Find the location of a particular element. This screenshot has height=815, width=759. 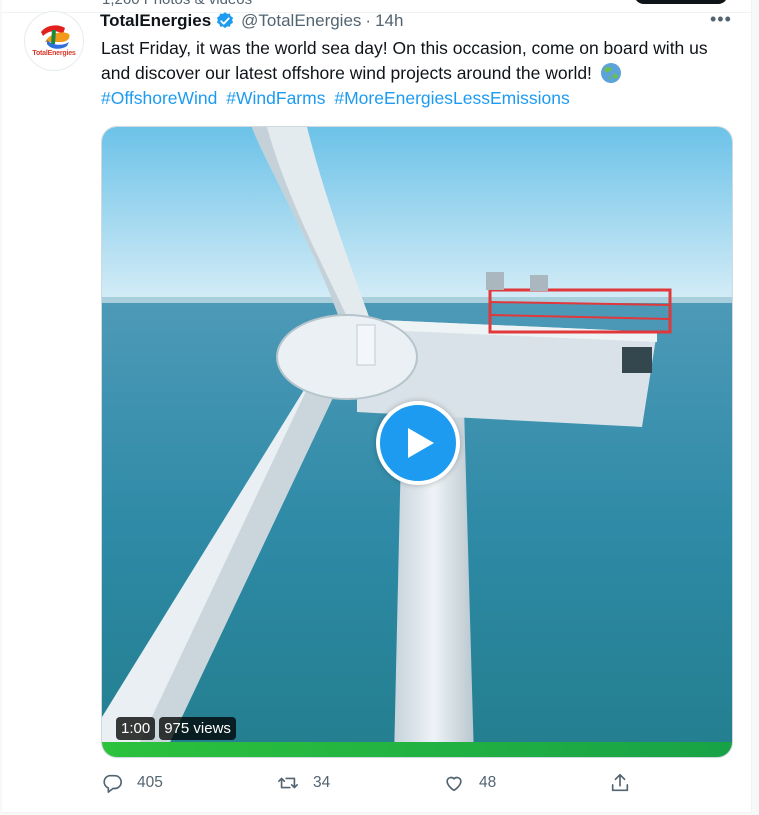

author-handle: @TotalEnergies is located at coordinates (301, 21).